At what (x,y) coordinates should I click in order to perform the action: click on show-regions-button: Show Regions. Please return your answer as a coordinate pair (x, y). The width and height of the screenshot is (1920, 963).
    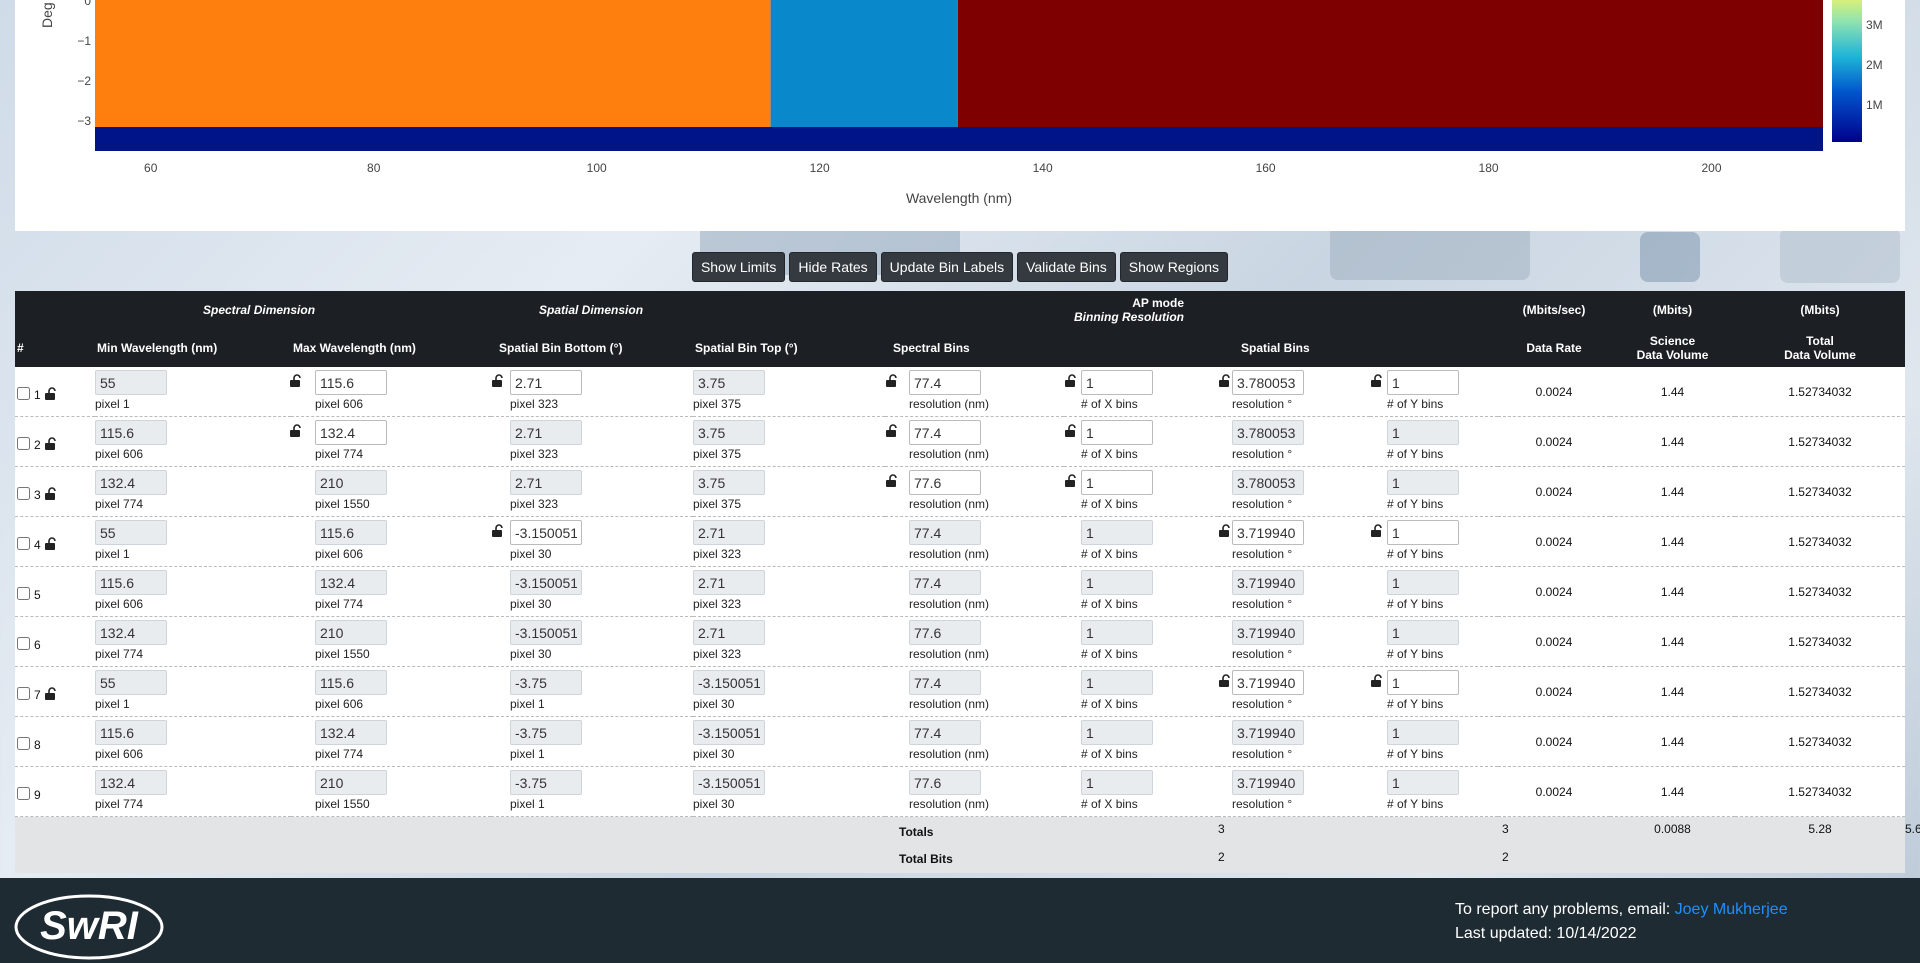
    Looking at the image, I should click on (1174, 267).